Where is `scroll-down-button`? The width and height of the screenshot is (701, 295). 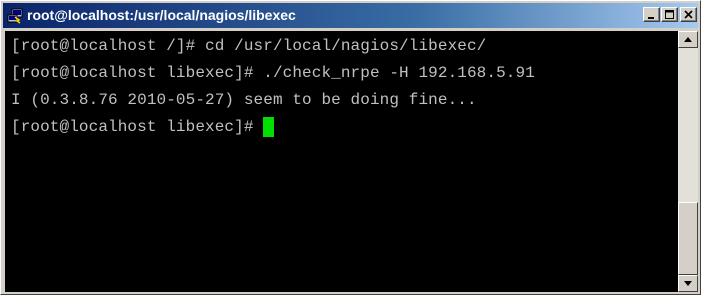 scroll-down-button is located at coordinates (688, 283).